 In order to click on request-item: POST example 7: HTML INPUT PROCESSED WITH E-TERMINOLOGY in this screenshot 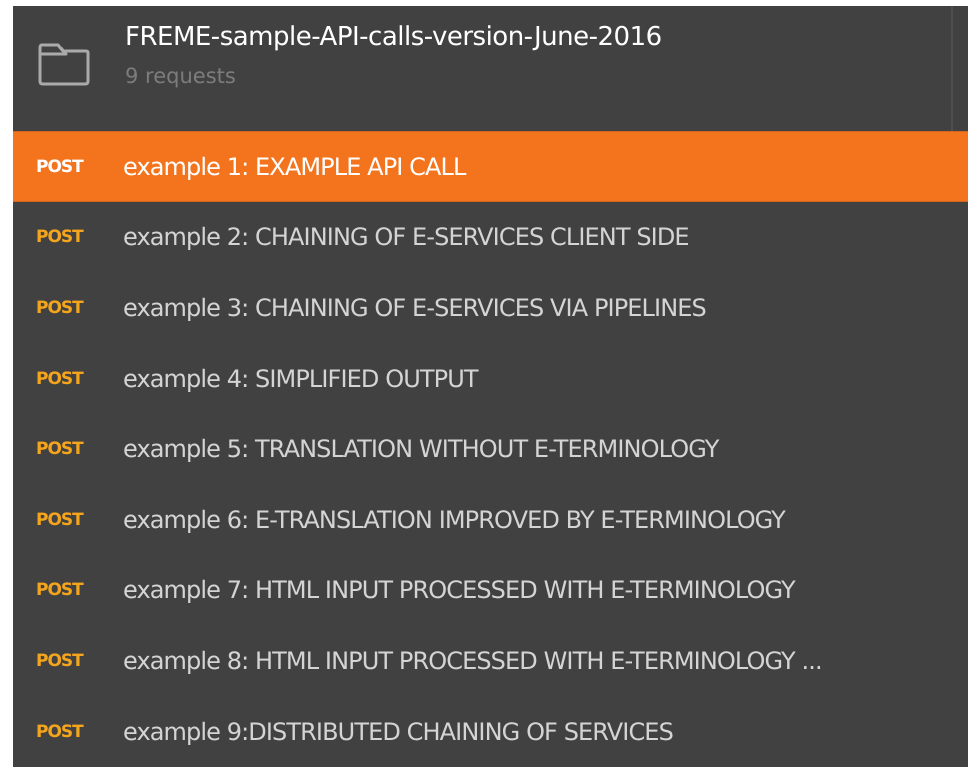, I will do `click(490, 590)`.